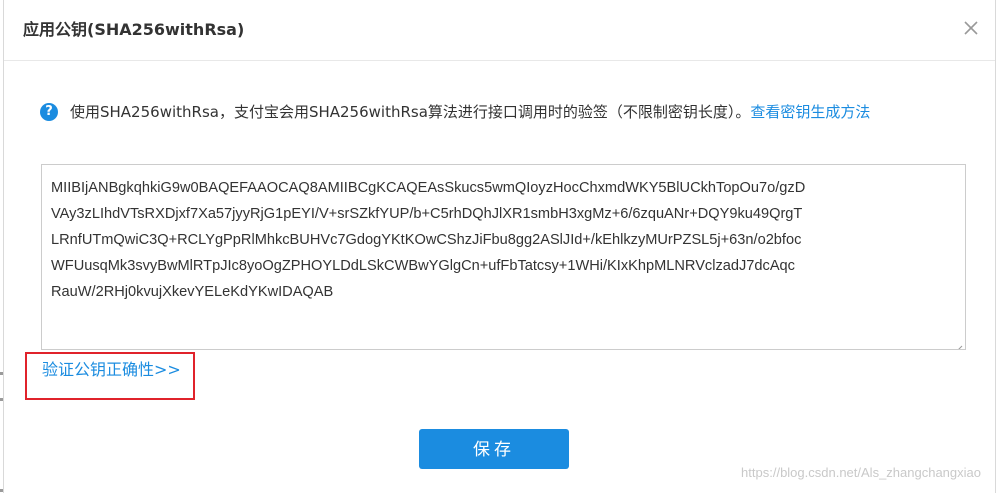 The height and width of the screenshot is (493, 998). I want to click on dialog-header: 应用公钥(SHA256withRsa), so click(499, 30).